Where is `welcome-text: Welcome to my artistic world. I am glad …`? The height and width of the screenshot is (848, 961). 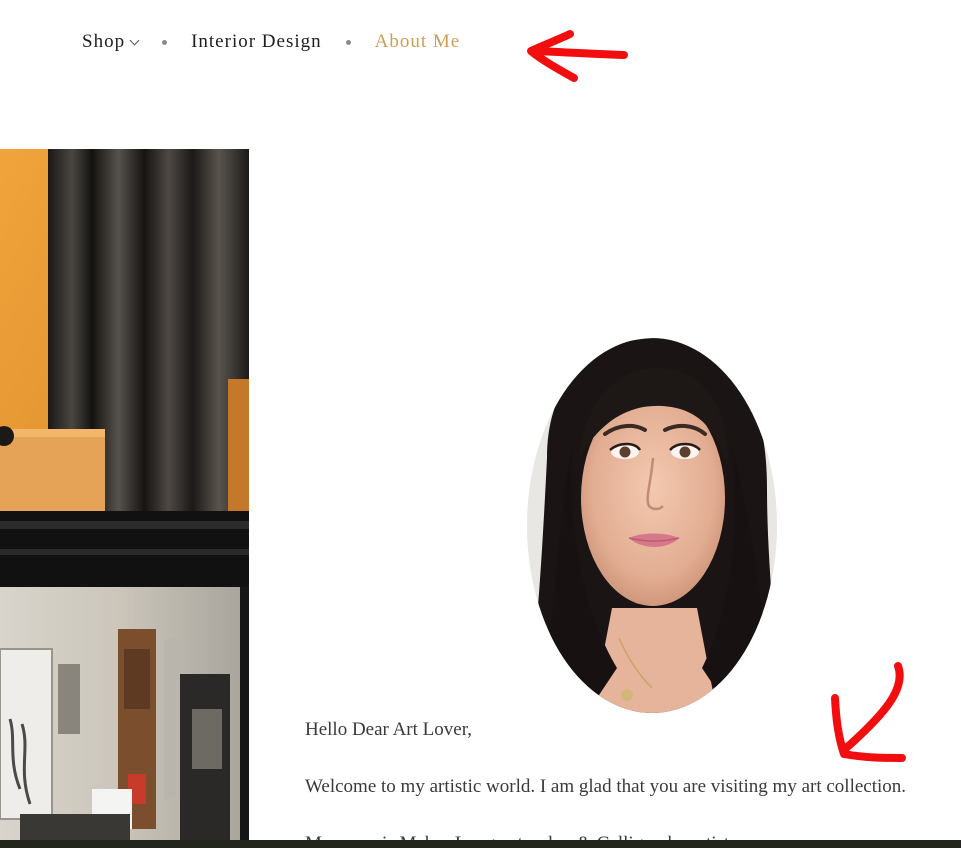 welcome-text: Welcome to my artistic world. I am glad … is located at coordinates (606, 786).